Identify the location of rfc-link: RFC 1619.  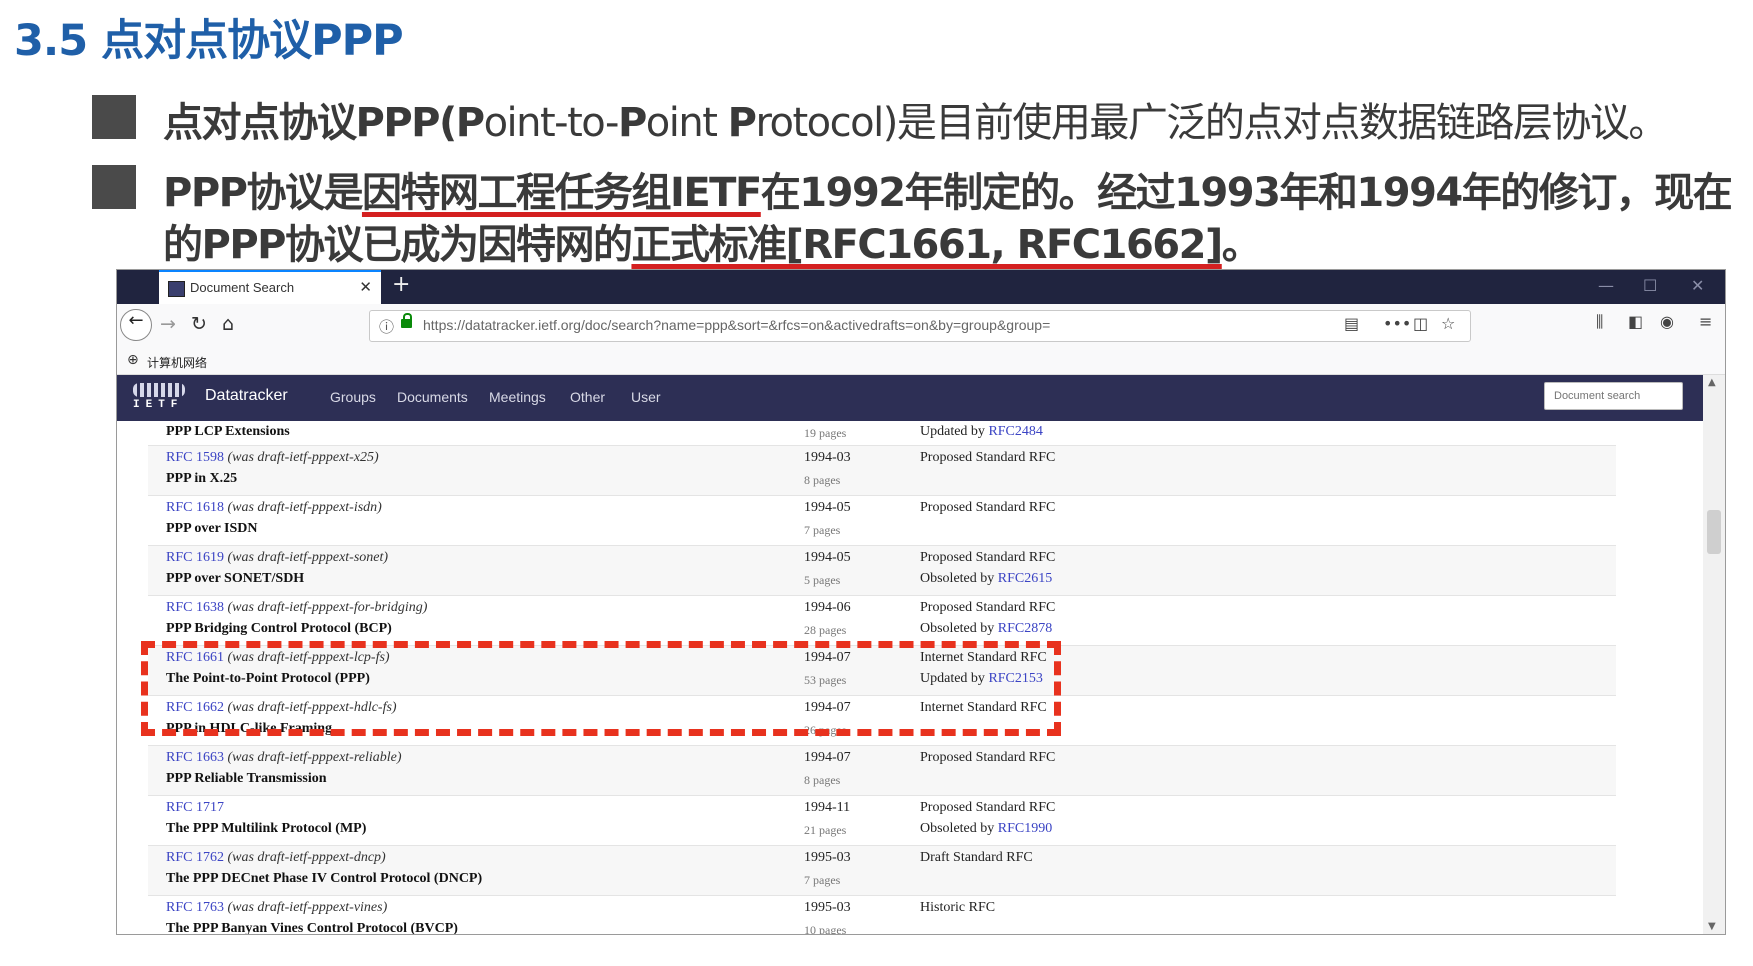
(195, 557).